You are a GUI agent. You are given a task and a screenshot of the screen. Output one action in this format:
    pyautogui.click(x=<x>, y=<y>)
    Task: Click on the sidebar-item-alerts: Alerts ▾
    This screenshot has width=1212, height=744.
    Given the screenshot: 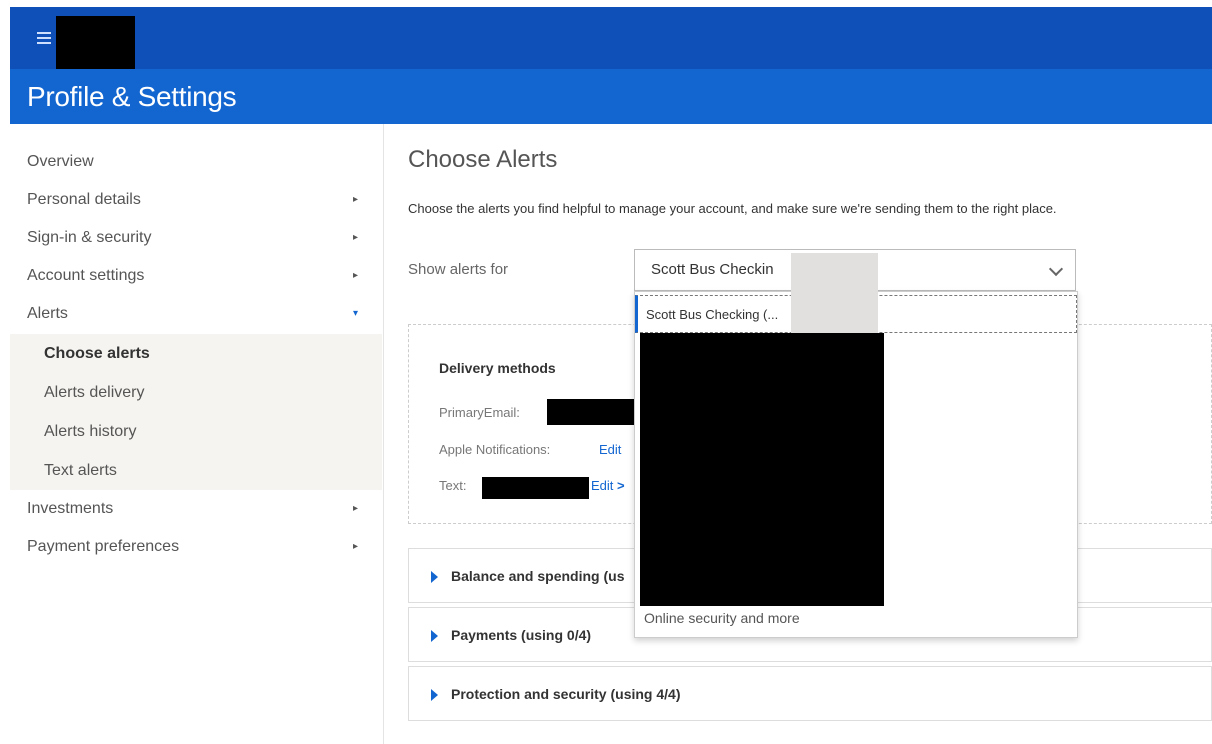 What is the action you would take?
    pyautogui.click(x=196, y=314)
    